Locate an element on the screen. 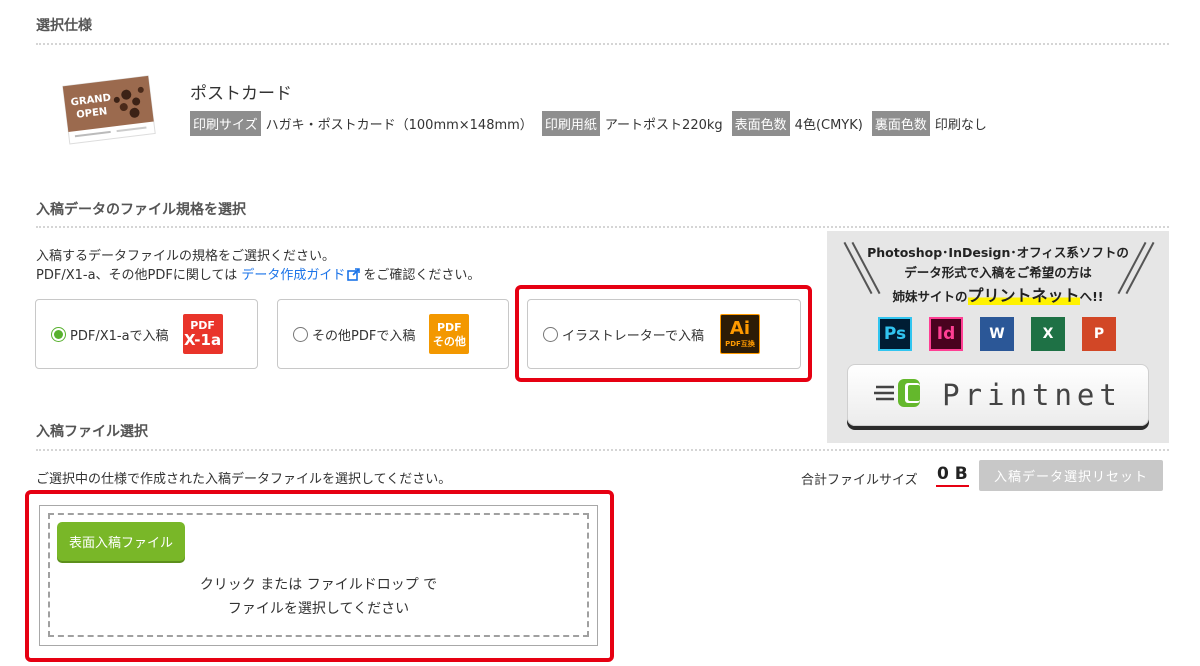 Image resolution: width=1200 pixels, height=666 pixels. excel-icon: X is located at coordinates (1048, 334).